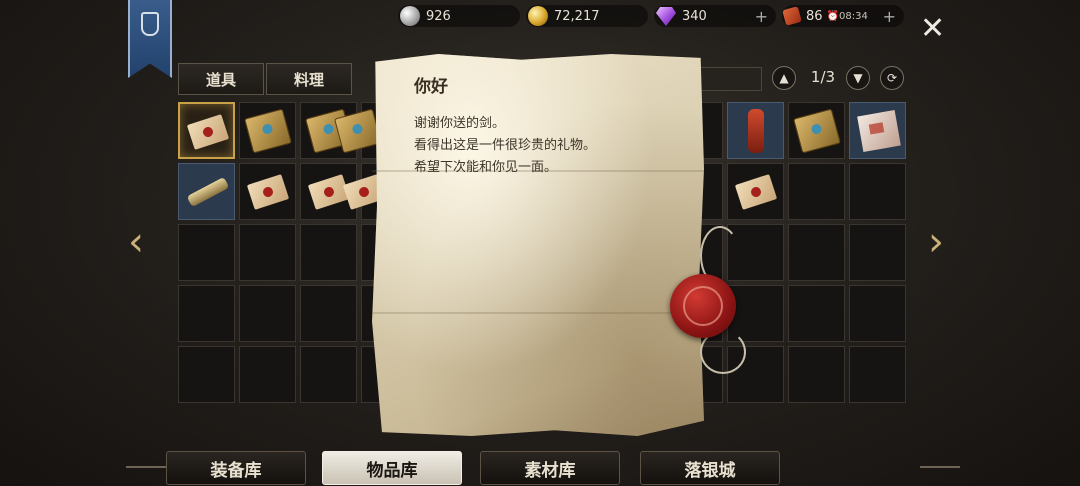  Describe the element at coordinates (150, 24) in the screenshot. I see `banner-emblem-icon` at that location.